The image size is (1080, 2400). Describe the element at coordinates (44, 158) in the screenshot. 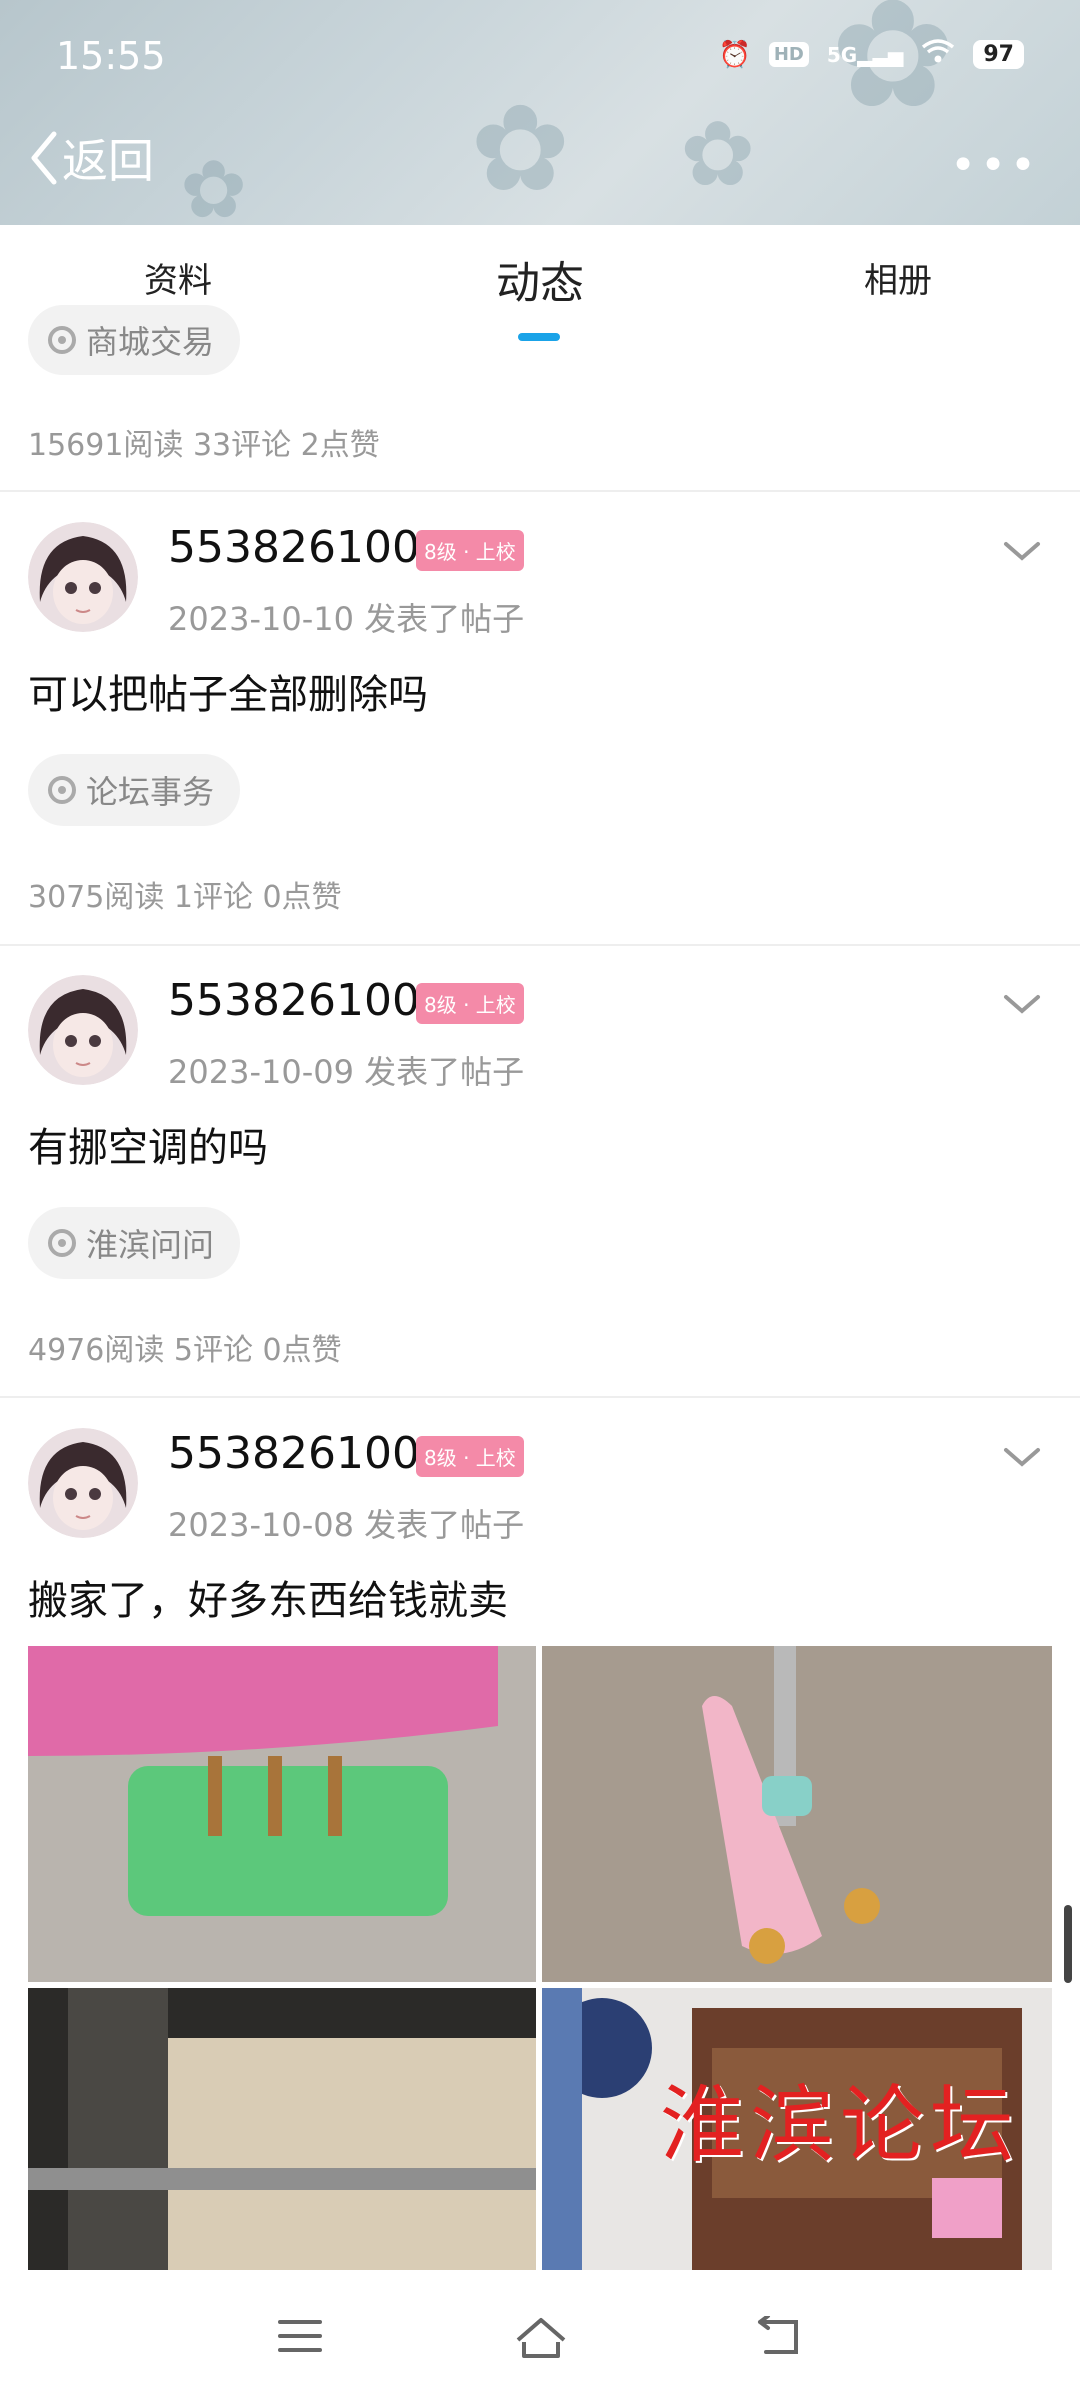

I see `chevron-left-icon` at that location.